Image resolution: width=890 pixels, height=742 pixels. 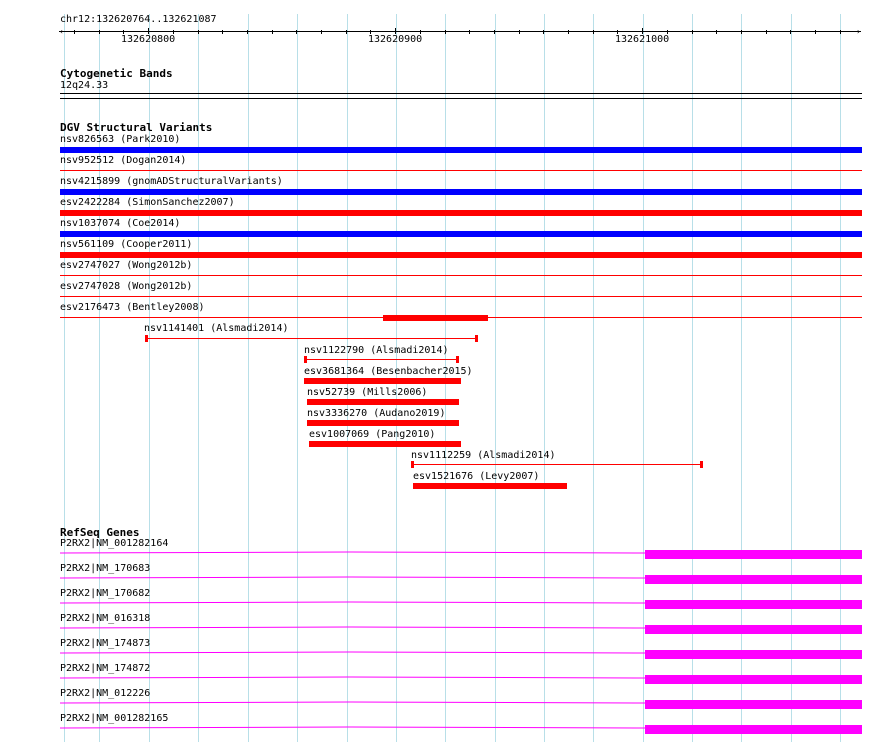 I want to click on ruler-label-1: 132620800, so click(x=148, y=39).